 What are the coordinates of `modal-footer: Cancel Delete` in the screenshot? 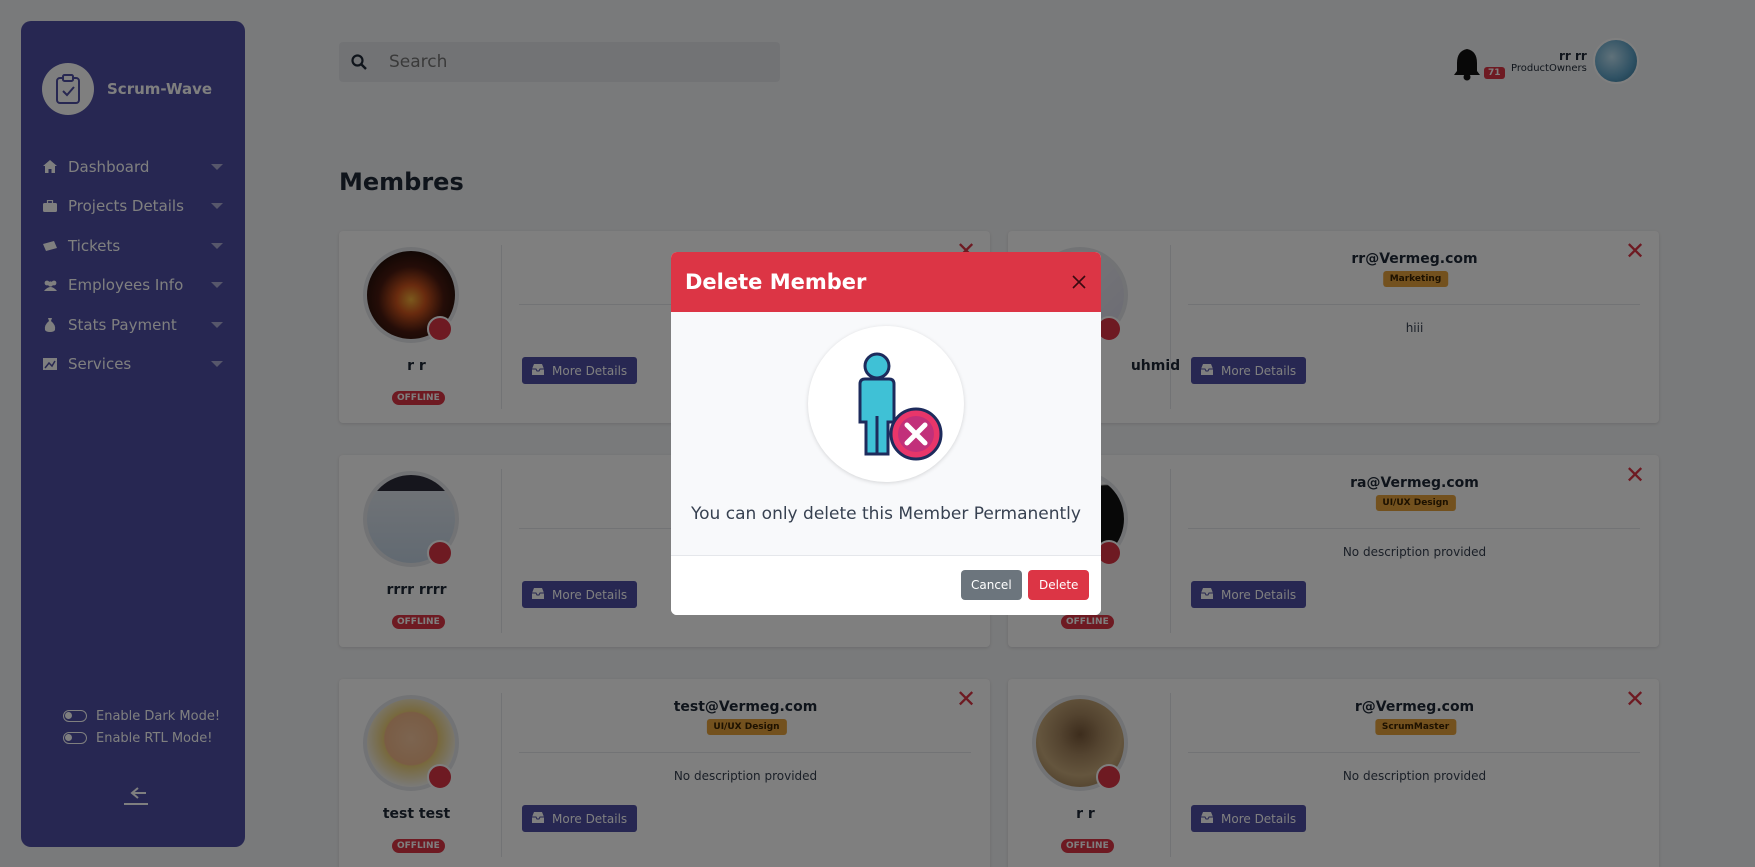 It's located at (886, 585).